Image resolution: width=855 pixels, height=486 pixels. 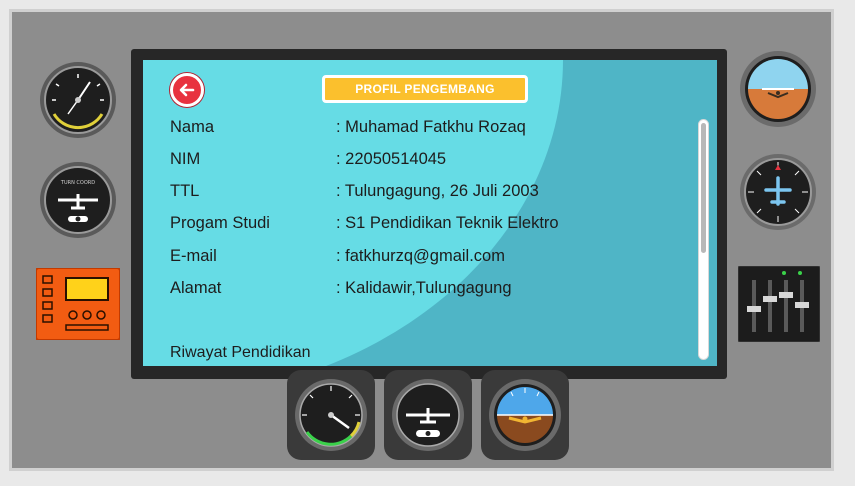 I want to click on row-label: E-mail, so click(x=193, y=256).